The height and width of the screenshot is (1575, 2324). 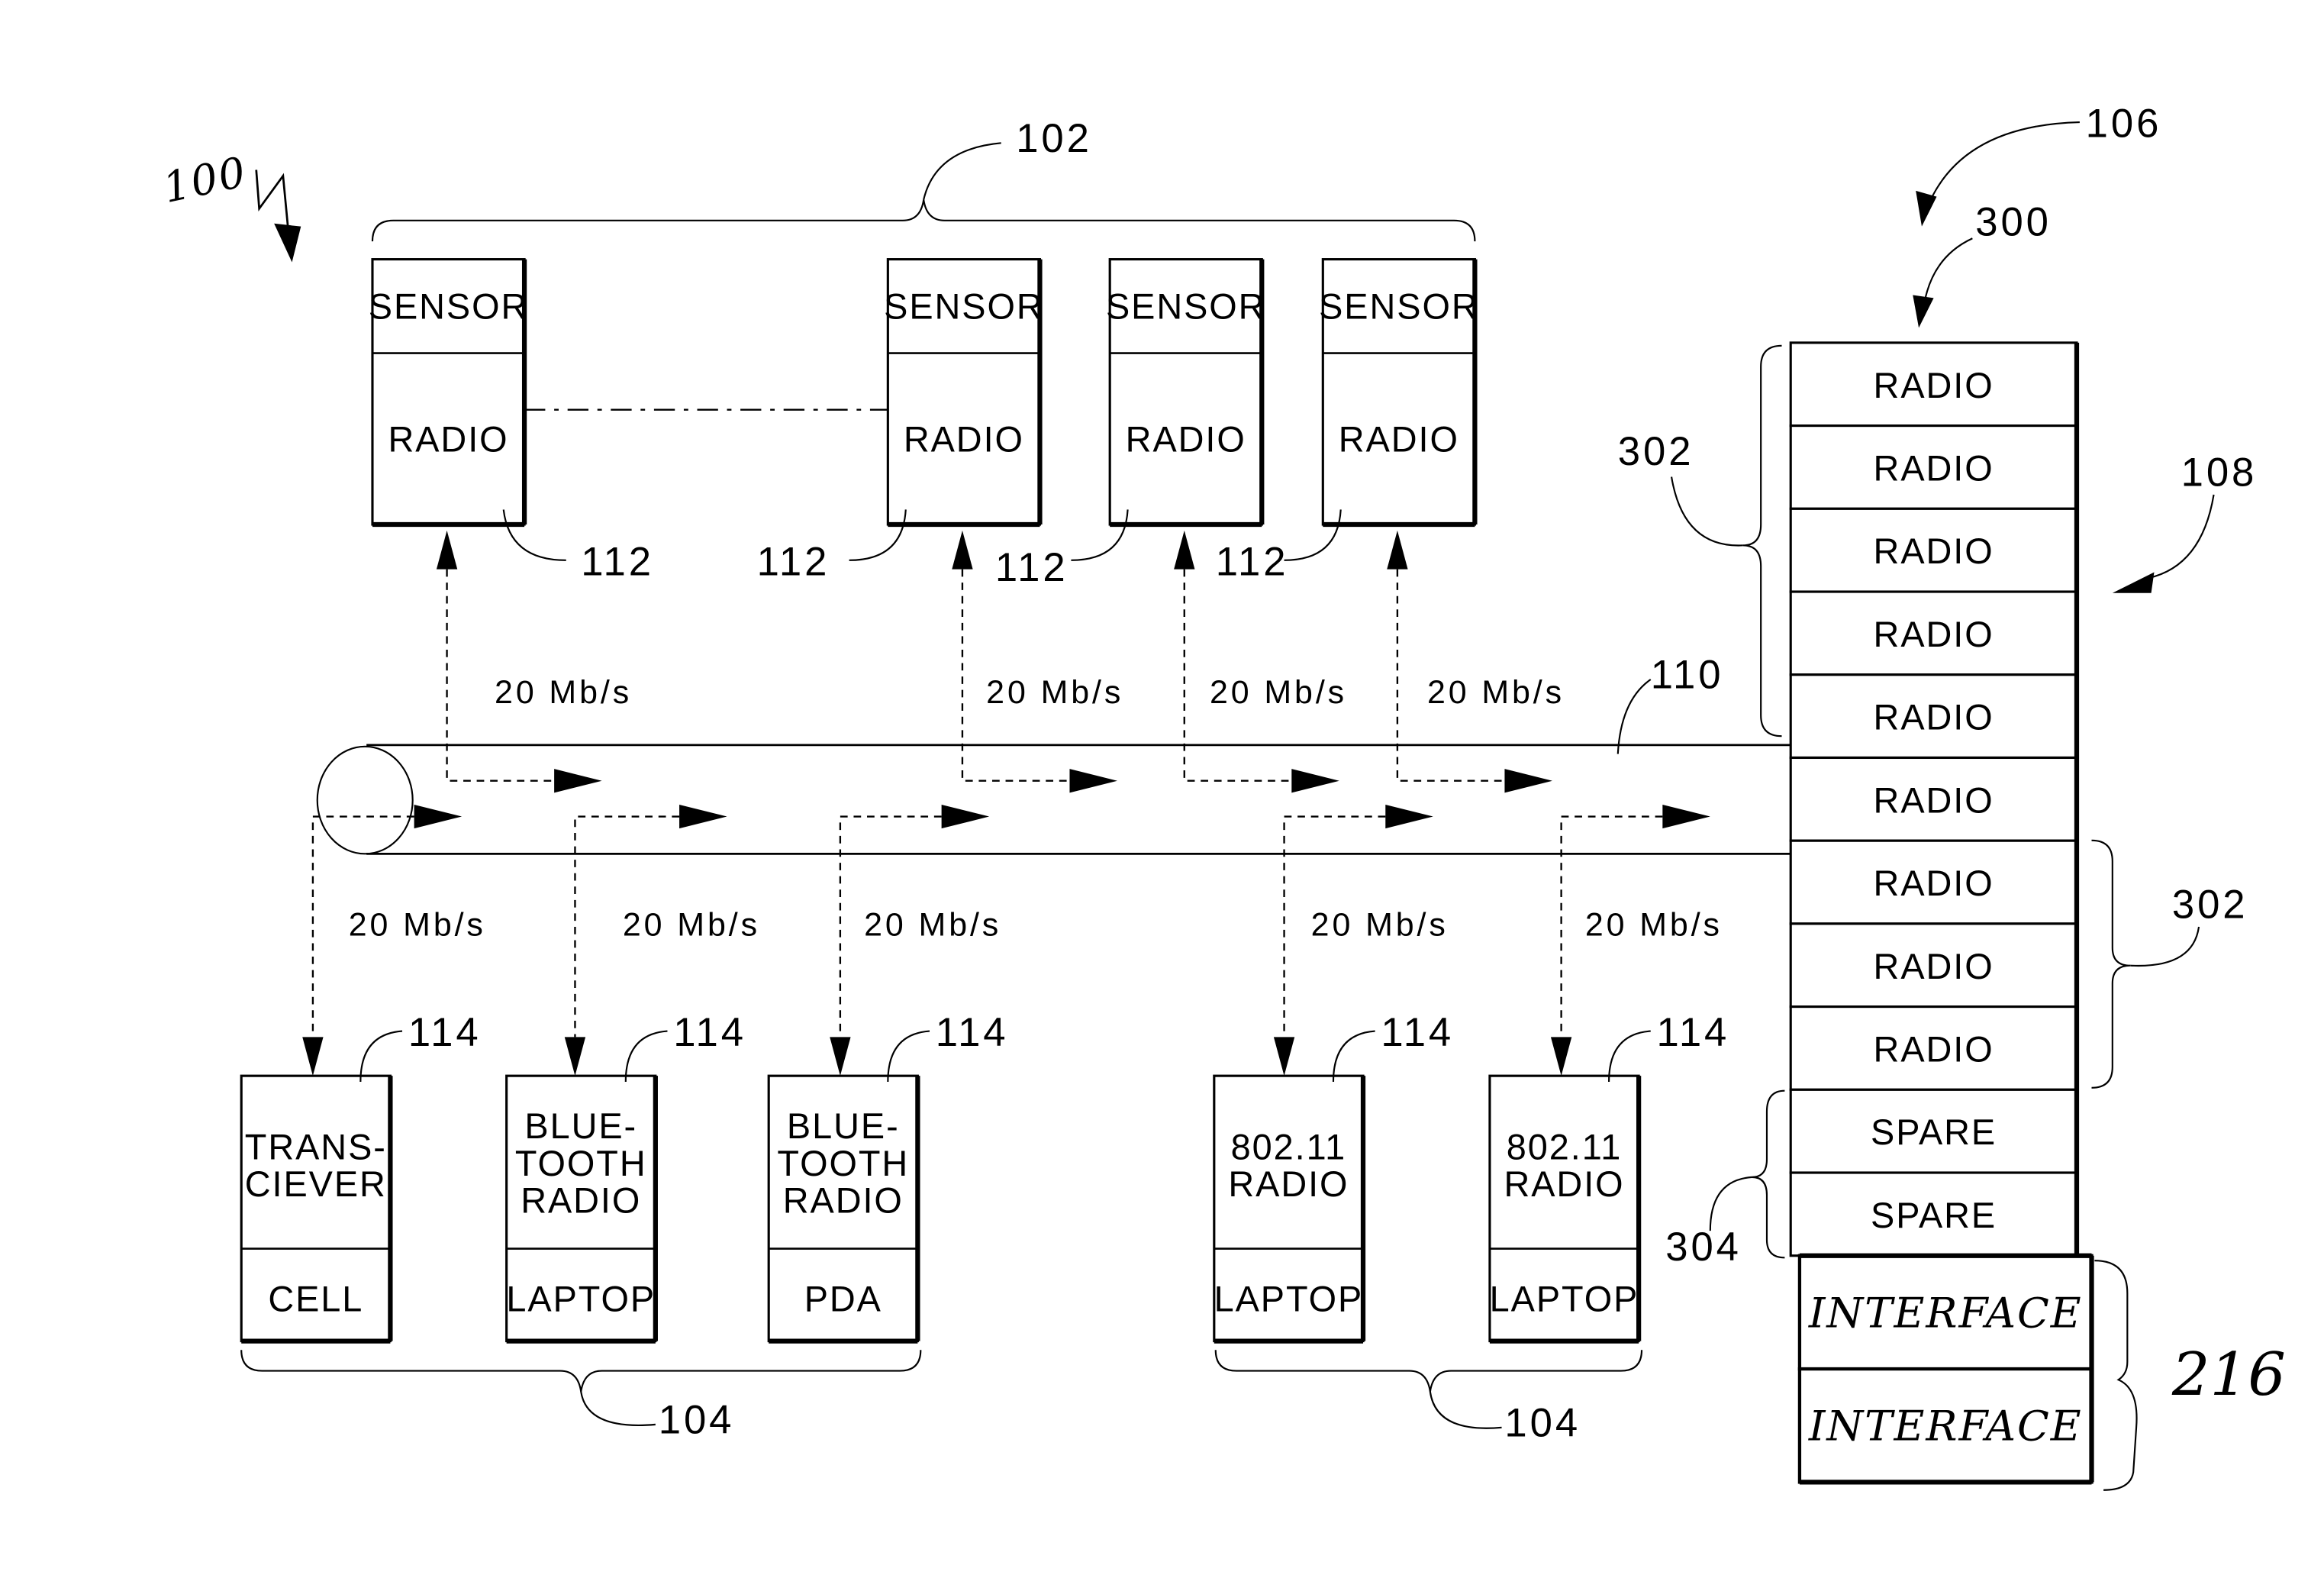 I want to click on spare-group-ref: 304, so click(x=1704, y=1247).